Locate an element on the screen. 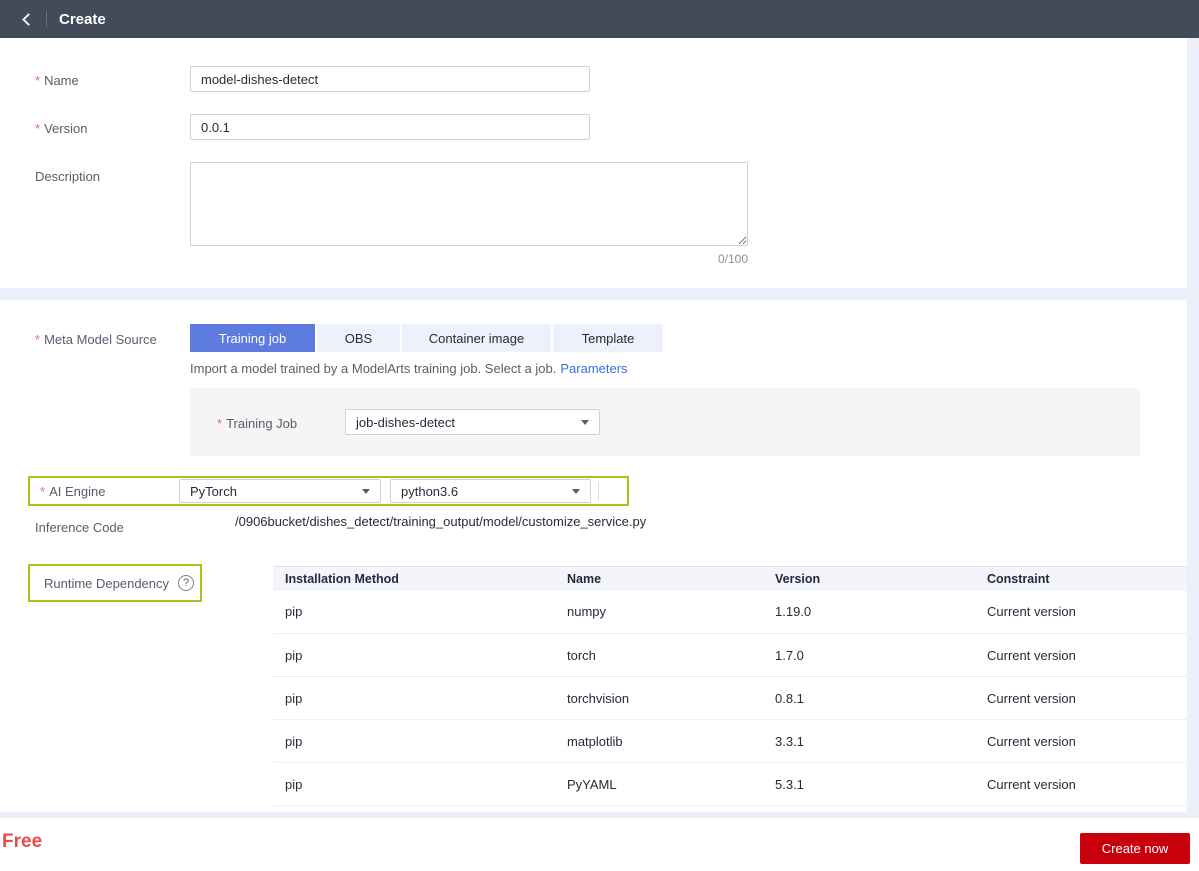  col-constraint: Constraint is located at coordinates (1081, 578).